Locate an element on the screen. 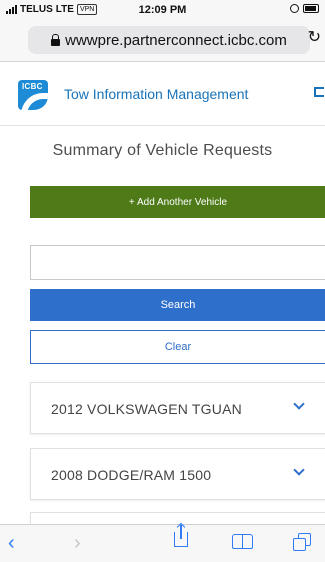  clear-button: Clear is located at coordinates (177, 347).